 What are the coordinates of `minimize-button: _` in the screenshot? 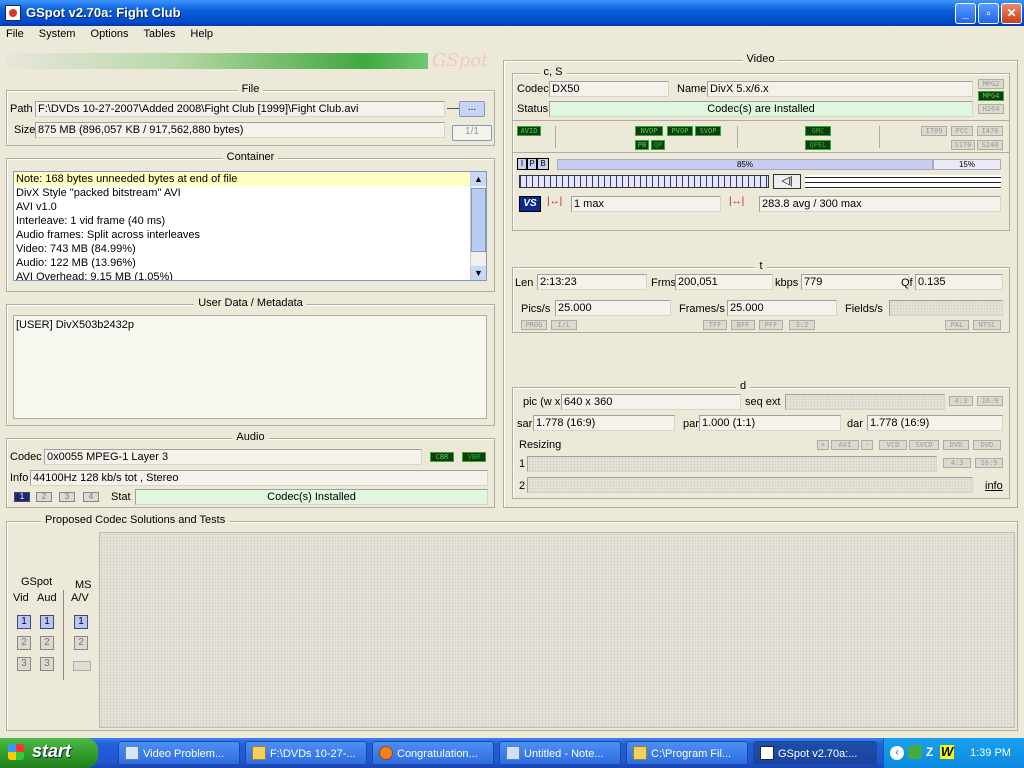 It's located at (965, 13).